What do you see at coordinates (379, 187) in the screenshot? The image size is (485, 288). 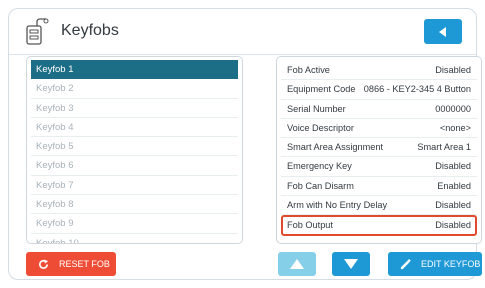 I see `property-row: Fob Can Disarm Enabled` at bounding box center [379, 187].